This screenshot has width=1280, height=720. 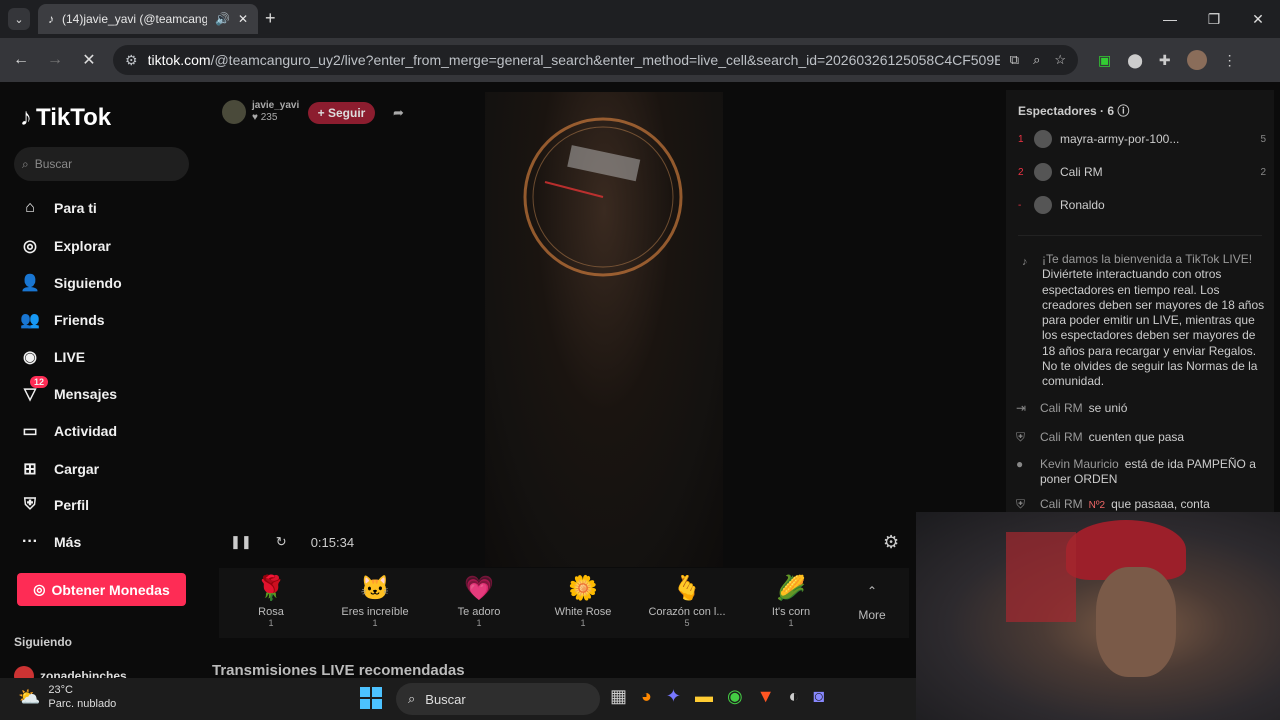 What do you see at coordinates (74, 117) in the screenshot?
I see `logo-text: TikTok` at bounding box center [74, 117].